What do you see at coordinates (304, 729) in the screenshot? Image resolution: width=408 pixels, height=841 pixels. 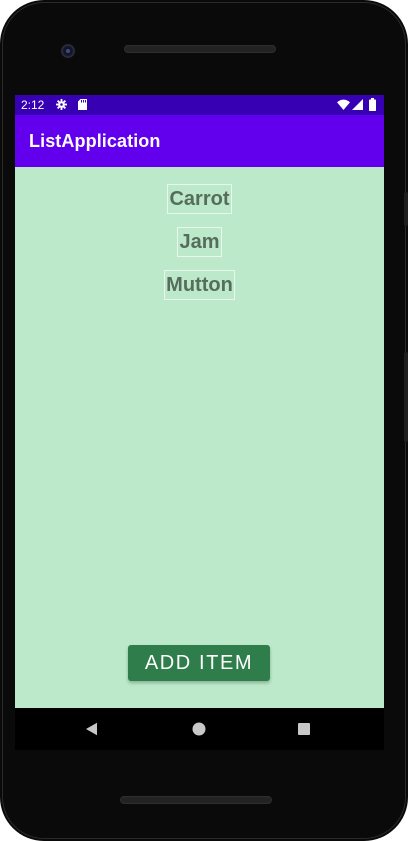 I see `recents-icon` at bounding box center [304, 729].